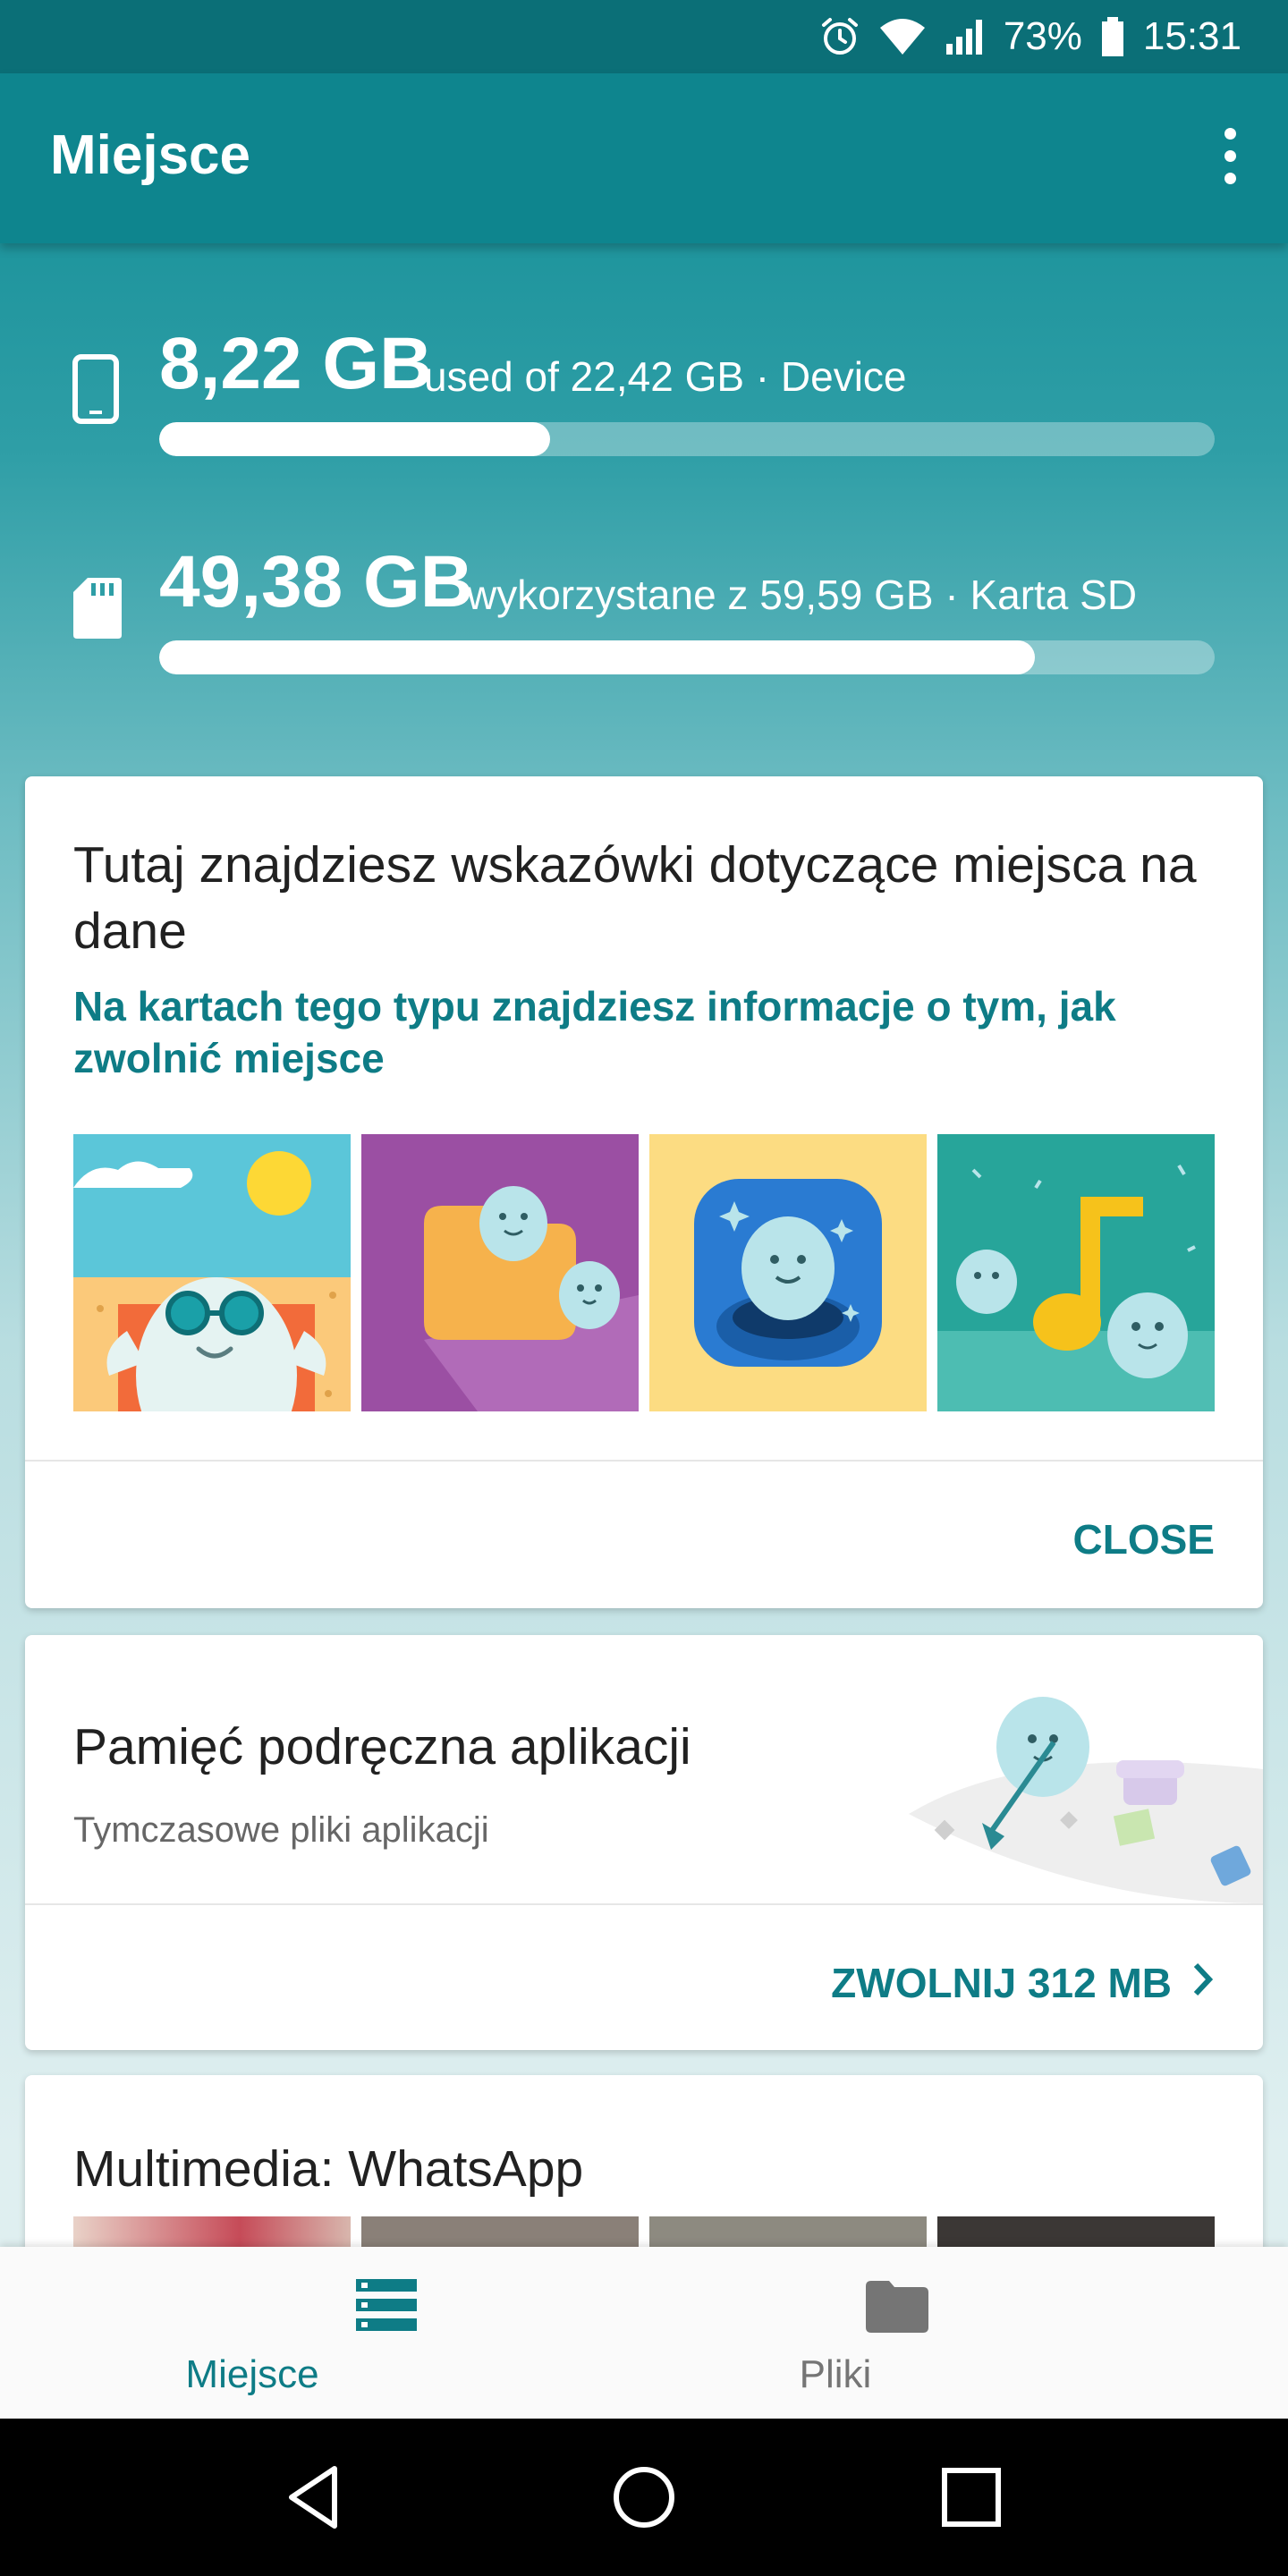  I want to click on status-bar: 73% 15:31, so click(644, 36).